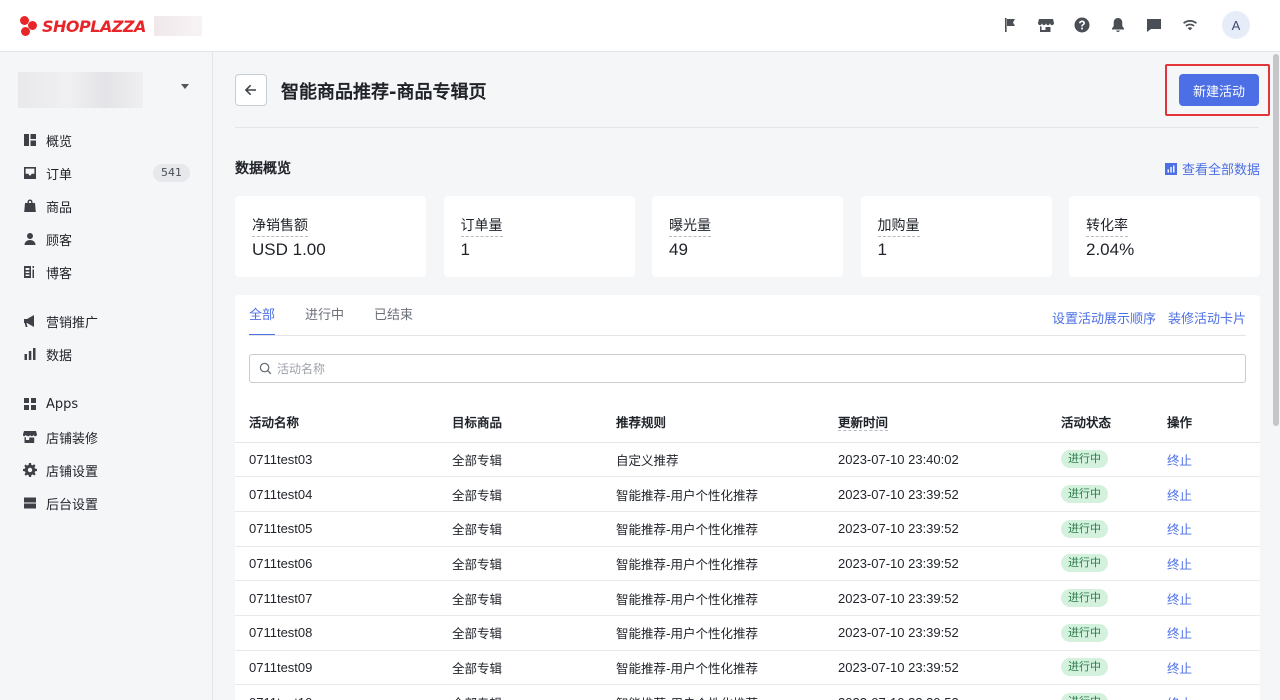  What do you see at coordinates (281, 598) in the screenshot?
I see `cell-activity-name-text: 0711test07` at bounding box center [281, 598].